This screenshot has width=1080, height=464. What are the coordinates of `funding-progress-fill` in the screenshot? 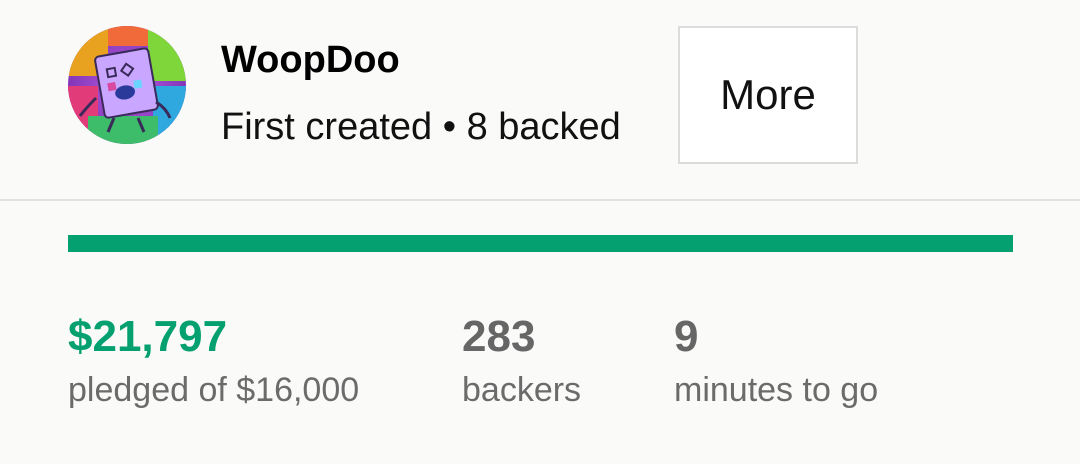 It's located at (540, 243).